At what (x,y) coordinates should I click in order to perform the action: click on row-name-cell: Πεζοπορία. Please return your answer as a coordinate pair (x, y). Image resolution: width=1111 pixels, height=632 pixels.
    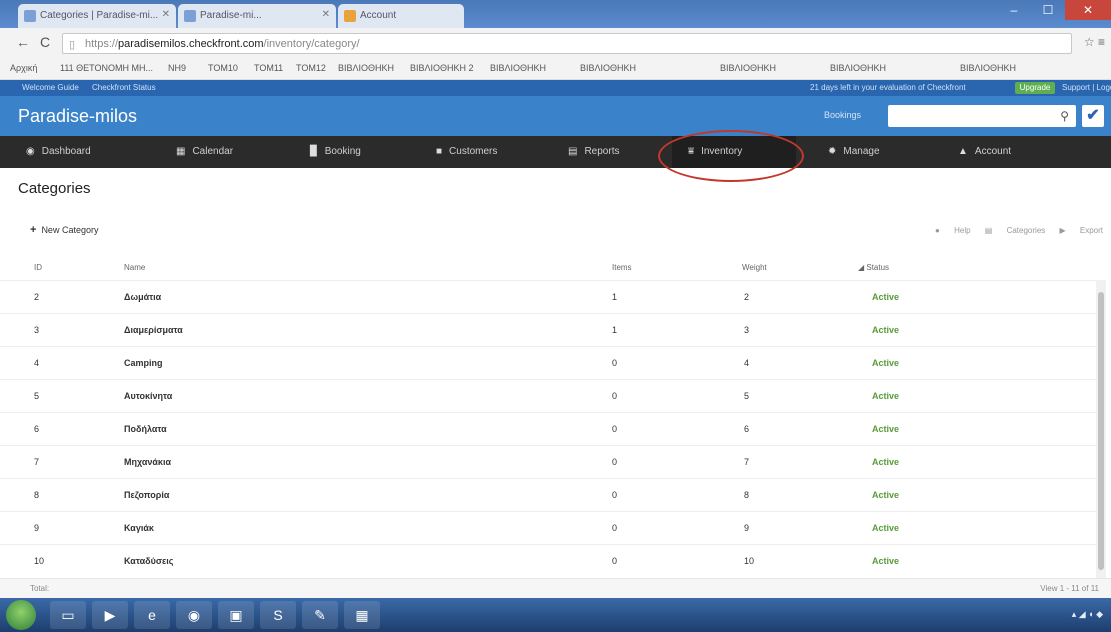
    Looking at the image, I should click on (146, 495).